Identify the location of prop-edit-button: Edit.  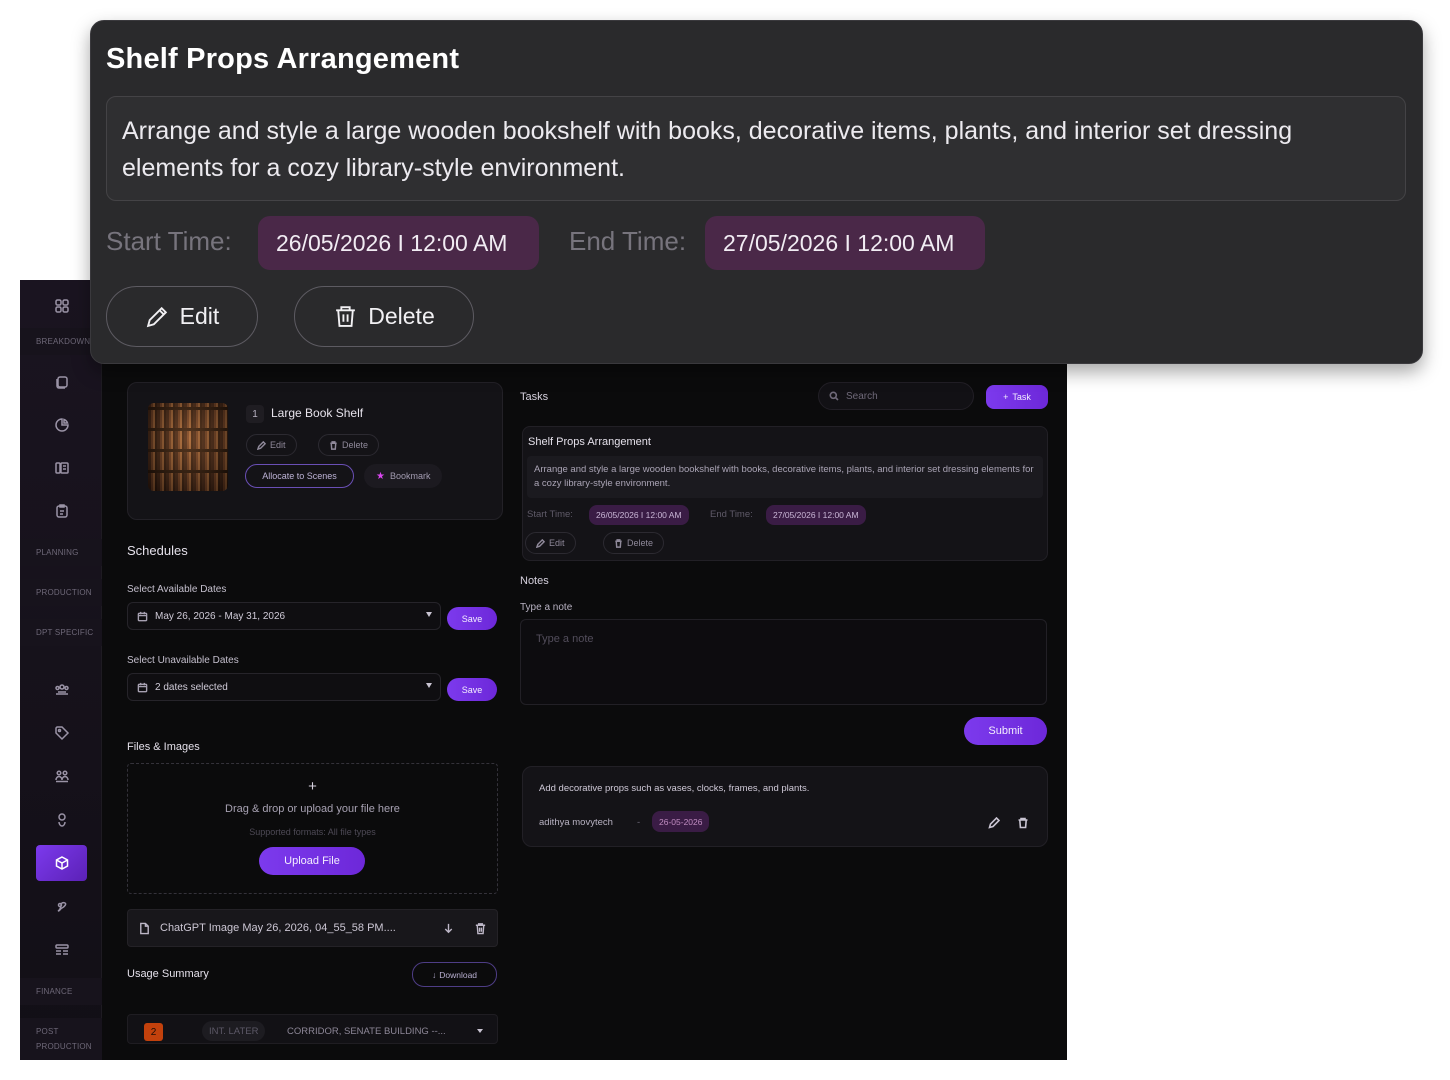
(271, 445).